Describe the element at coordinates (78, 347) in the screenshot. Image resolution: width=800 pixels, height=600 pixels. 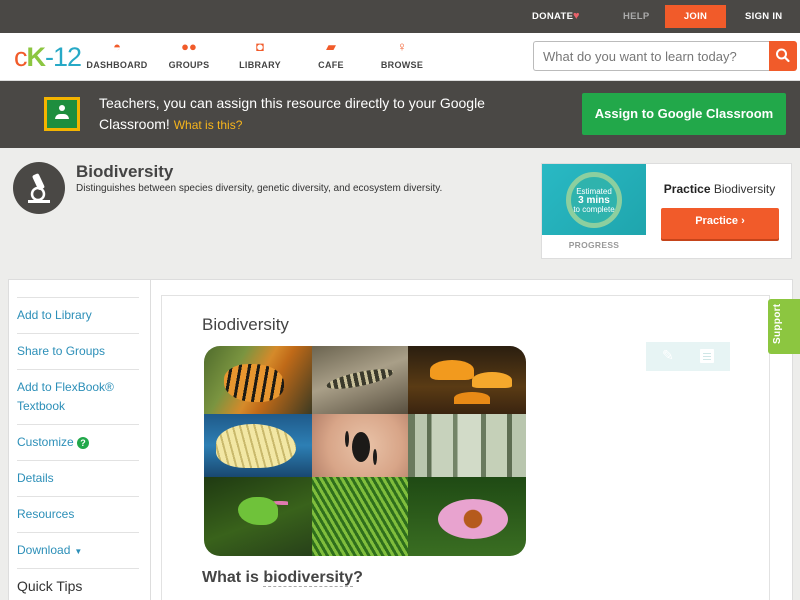
I see `sidebar-item-share-to-groups: Share to Groups` at that location.